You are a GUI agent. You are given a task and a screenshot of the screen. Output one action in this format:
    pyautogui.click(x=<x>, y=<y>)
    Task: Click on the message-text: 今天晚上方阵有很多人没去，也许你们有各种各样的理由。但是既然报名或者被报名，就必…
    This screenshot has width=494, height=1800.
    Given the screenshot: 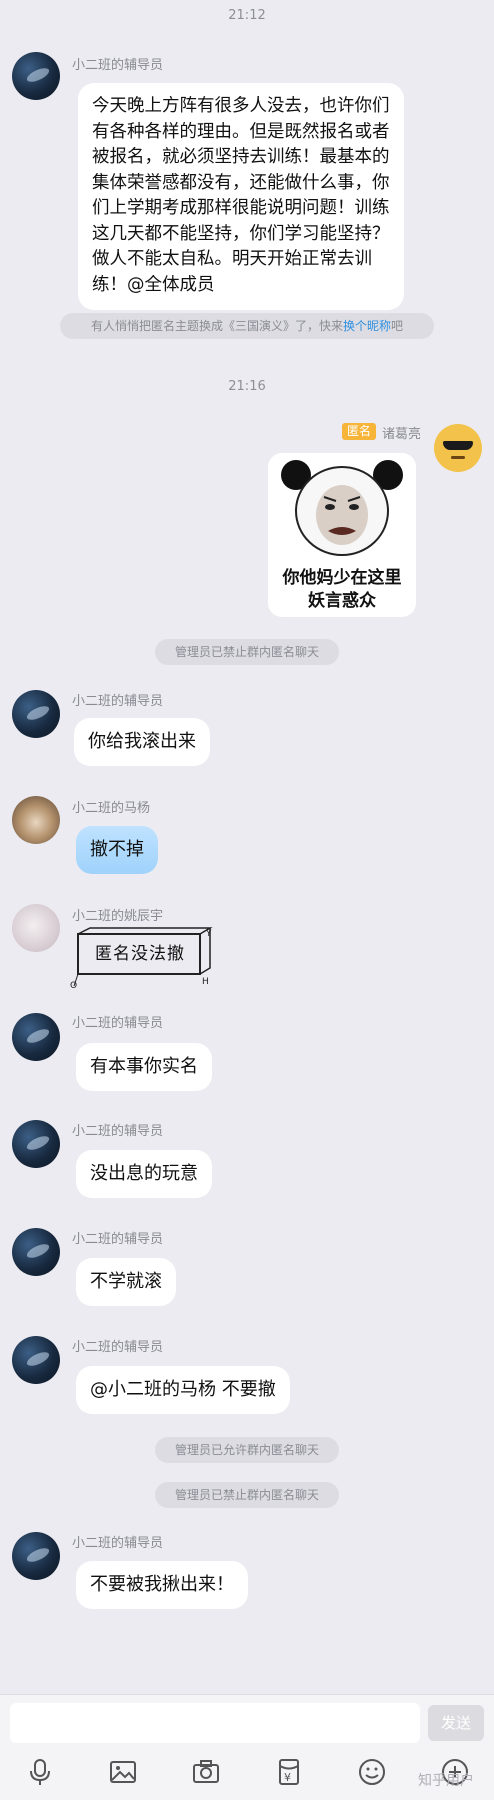 What is the action you would take?
    pyautogui.click(x=241, y=195)
    